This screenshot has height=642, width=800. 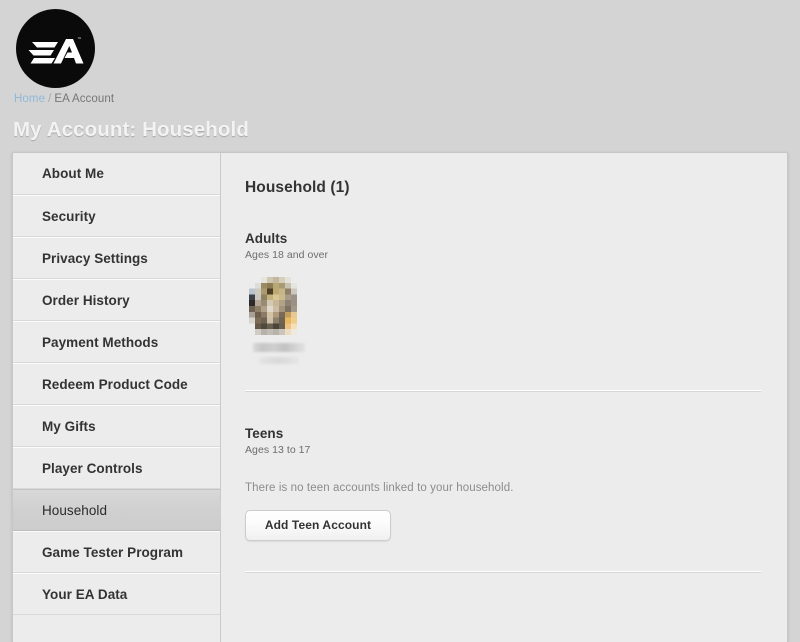 What do you see at coordinates (287, 255) in the screenshot?
I see `adults-subtext: Ages 18 and over` at bounding box center [287, 255].